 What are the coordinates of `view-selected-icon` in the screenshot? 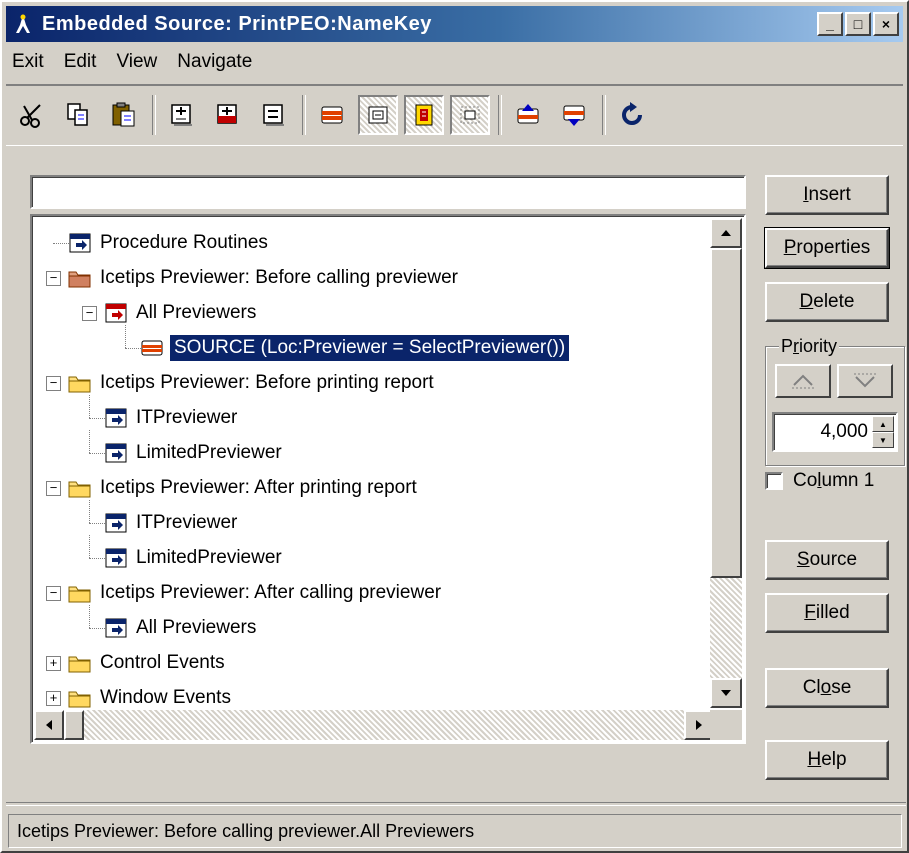 It's located at (470, 115).